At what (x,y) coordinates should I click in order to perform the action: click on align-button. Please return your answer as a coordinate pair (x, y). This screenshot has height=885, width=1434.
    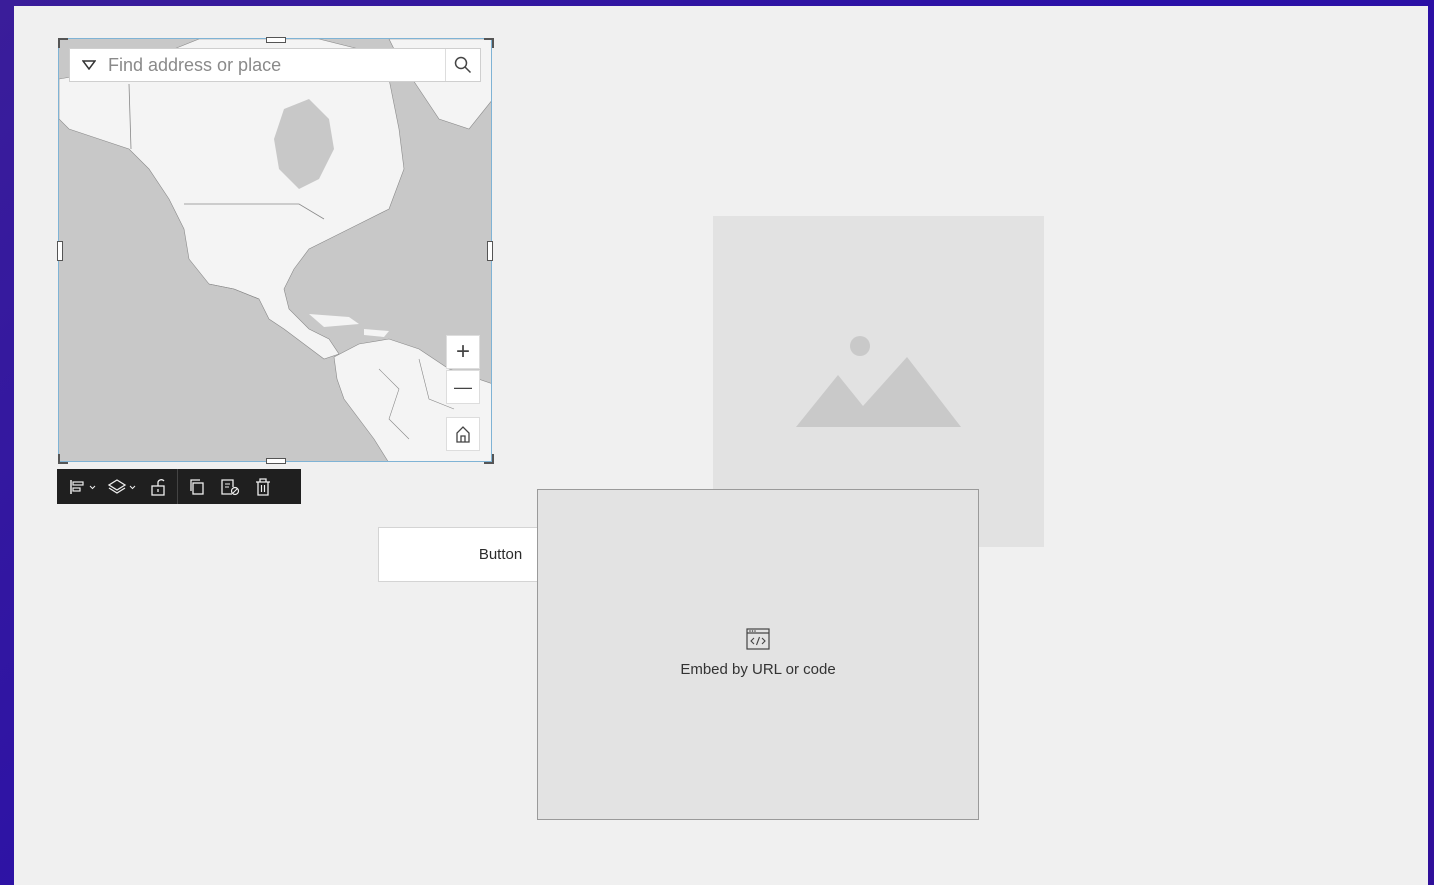
    Looking at the image, I should click on (83, 486).